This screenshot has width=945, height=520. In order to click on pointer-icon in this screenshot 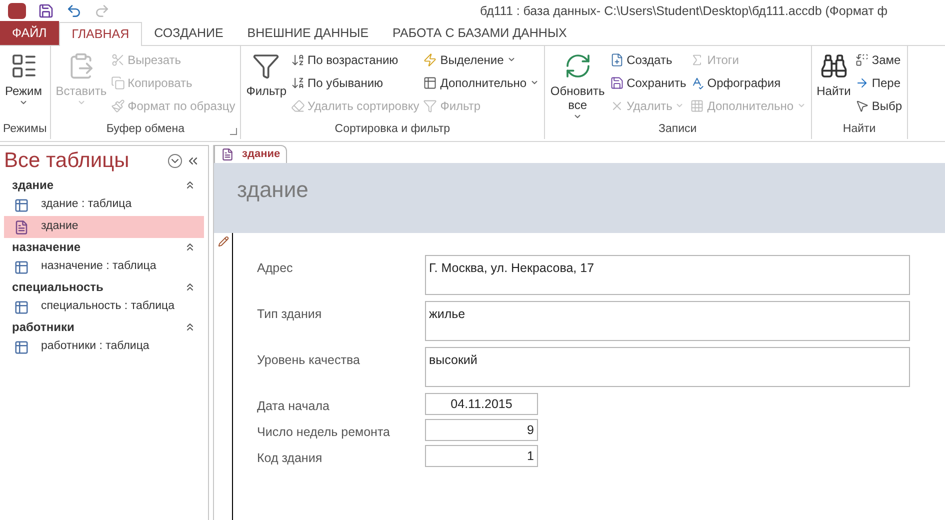, I will do `click(861, 105)`.